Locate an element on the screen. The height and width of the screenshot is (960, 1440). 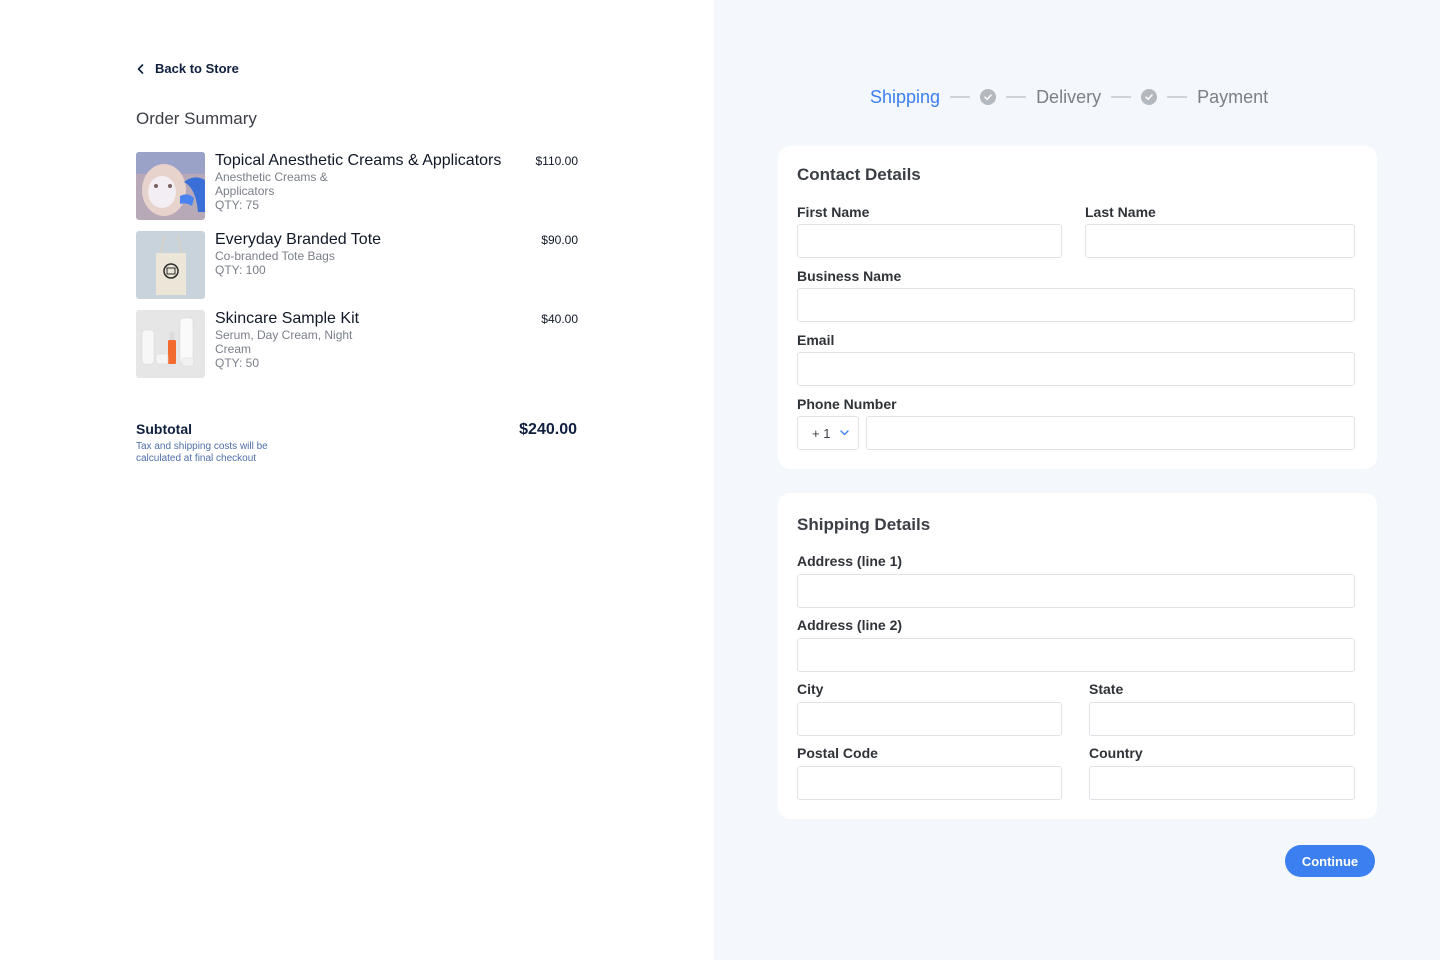
state-input is located at coordinates (1222, 719).